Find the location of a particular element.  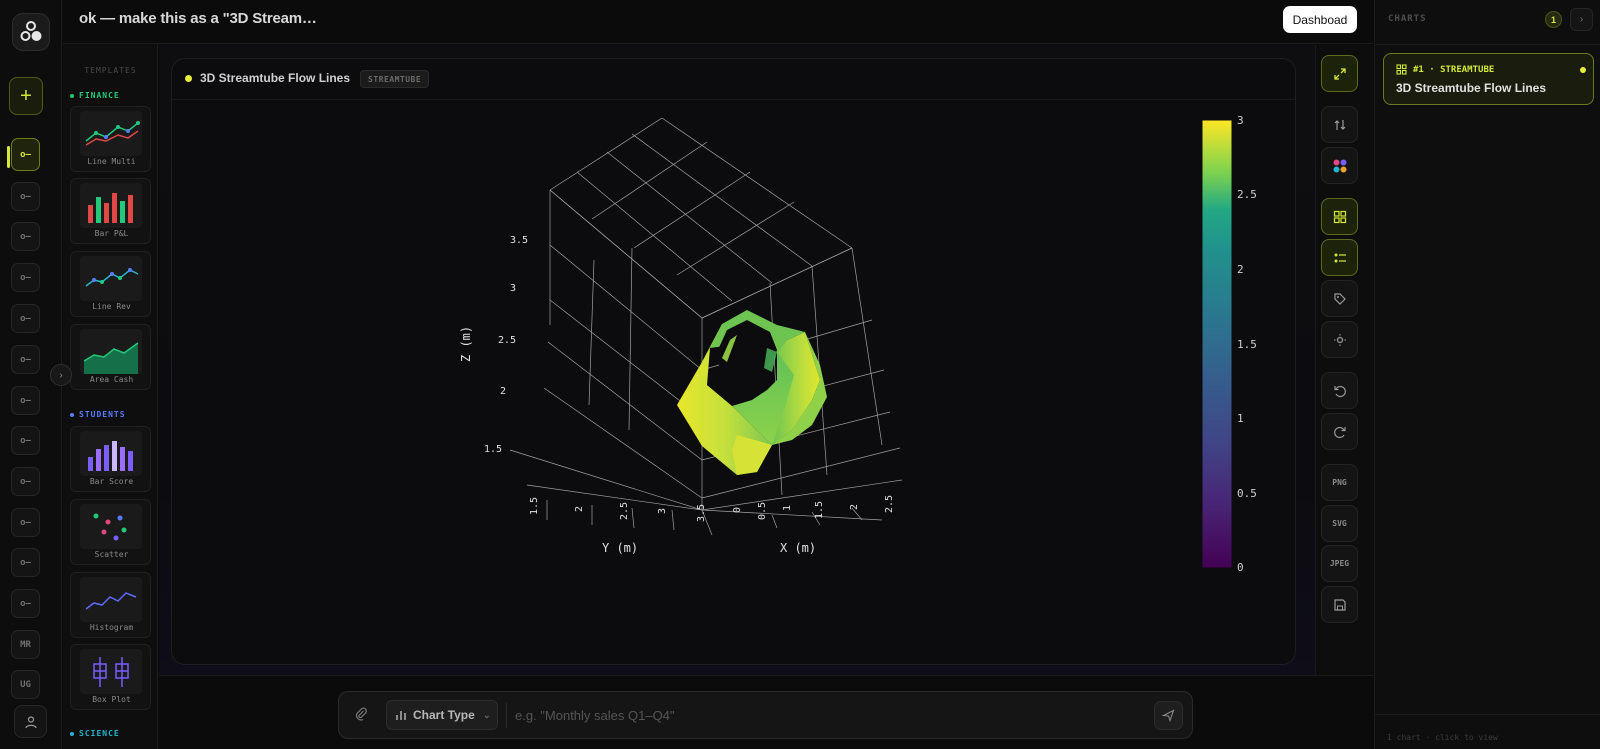

new-chart-button: + is located at coordinates (26, 96).